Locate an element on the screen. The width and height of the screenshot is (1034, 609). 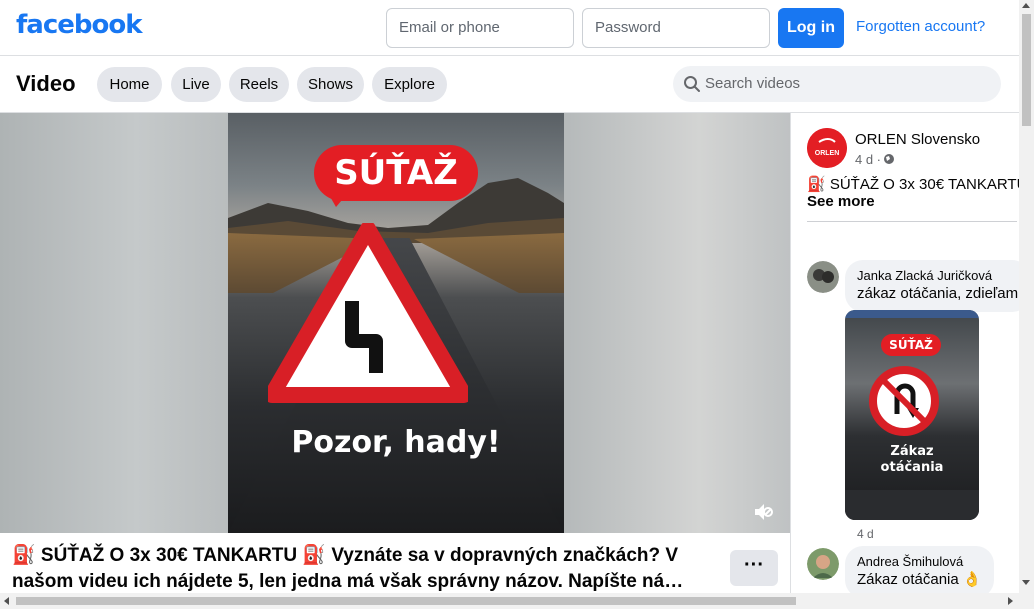
page-name: ORLEN Slovensko is located at coordinates (917, 139).